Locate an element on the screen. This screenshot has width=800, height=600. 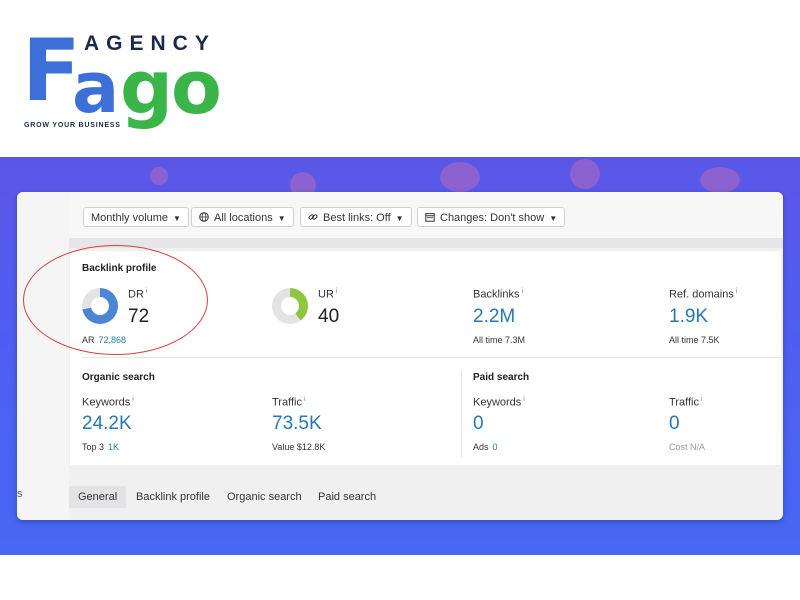
highlight-circle is located at coordinates (115, 300).